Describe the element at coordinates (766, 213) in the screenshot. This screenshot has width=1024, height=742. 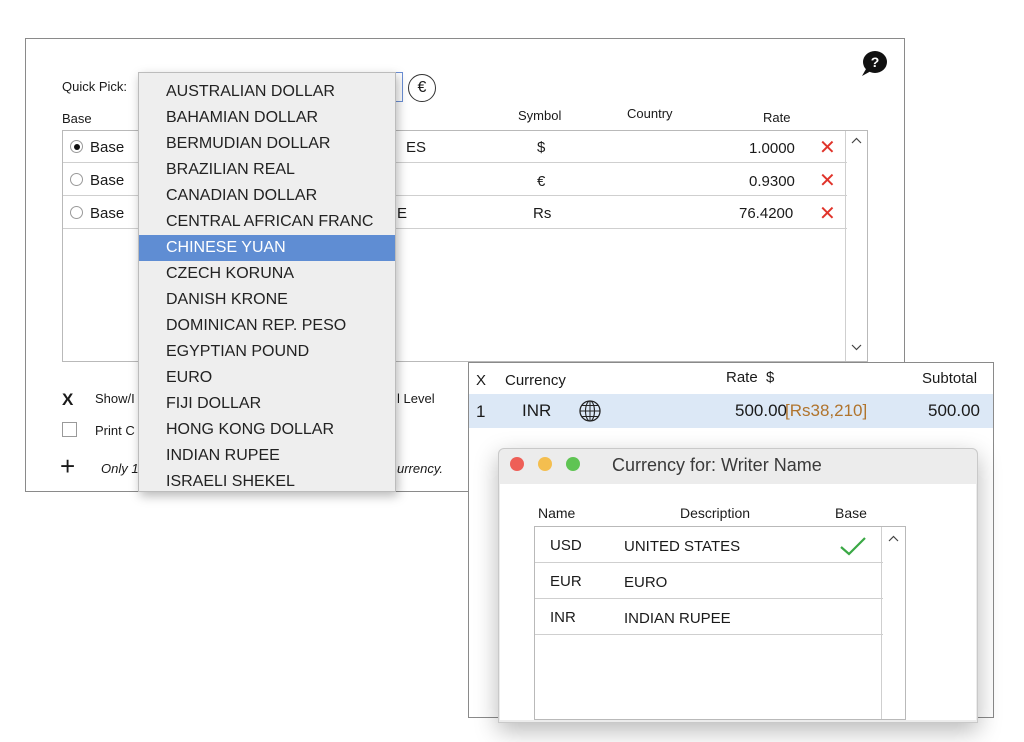
I see `currency-rate: 76.4200` at that location.